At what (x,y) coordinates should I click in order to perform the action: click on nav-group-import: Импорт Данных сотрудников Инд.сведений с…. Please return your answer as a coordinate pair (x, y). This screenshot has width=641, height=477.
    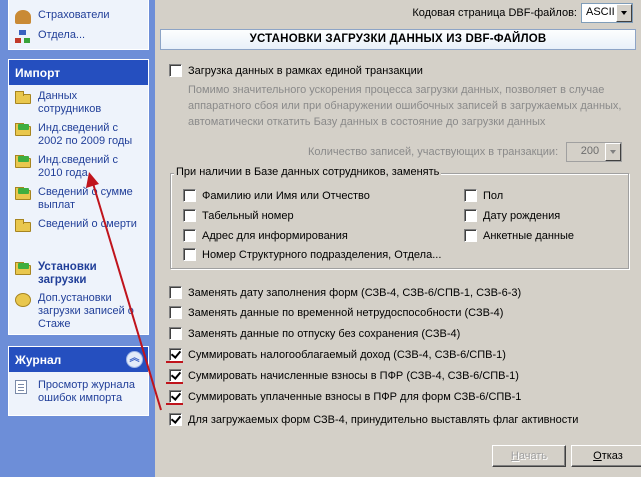
    Looking at the image, I should click on (78, 197).